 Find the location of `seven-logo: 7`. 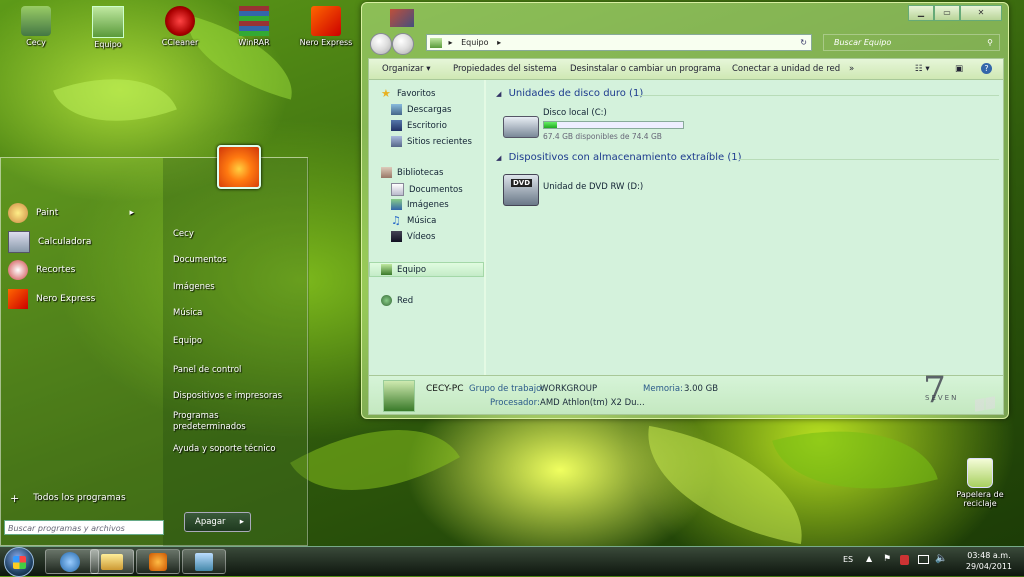

seven-logo: 7 is located at coordinates (934, 390).